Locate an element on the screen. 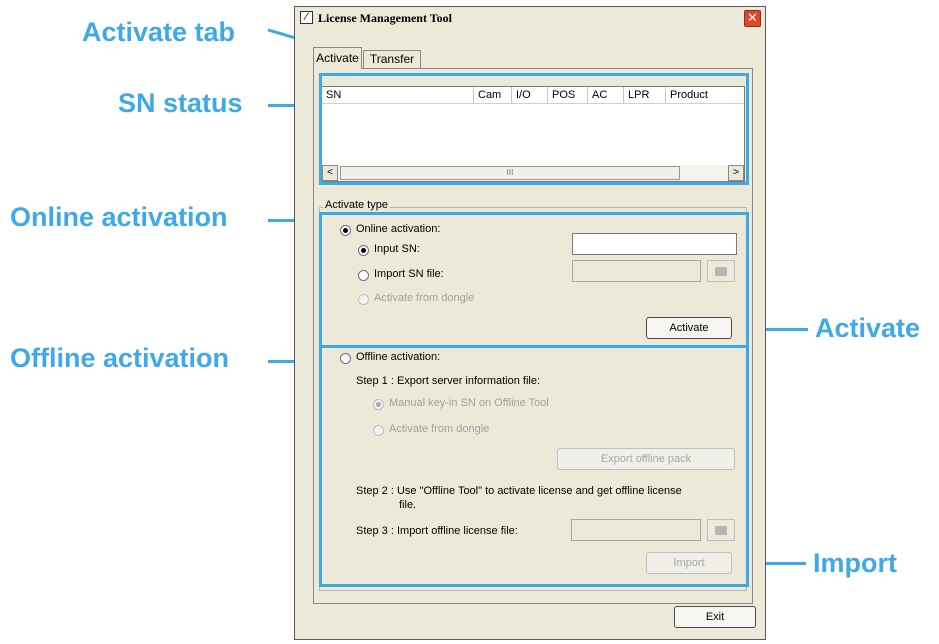 This screenshot has height=644, width=939. online-activation-highlight is located at coordinates (534, 280).